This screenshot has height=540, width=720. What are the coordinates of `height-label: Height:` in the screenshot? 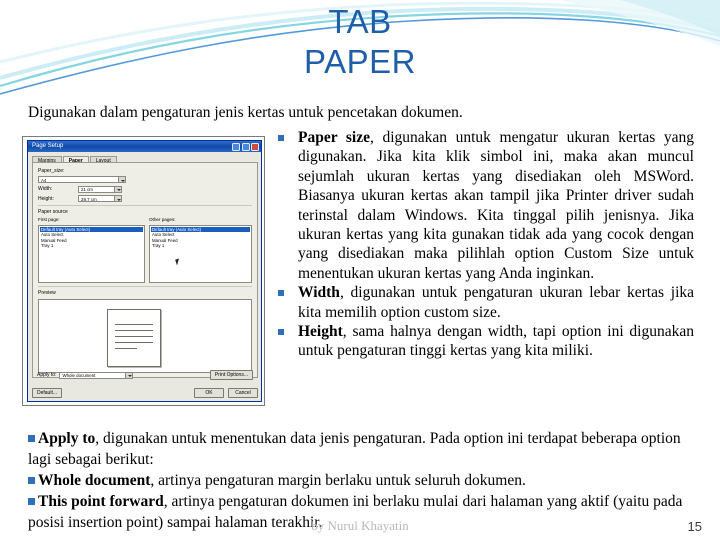 It's located at (46, 198).